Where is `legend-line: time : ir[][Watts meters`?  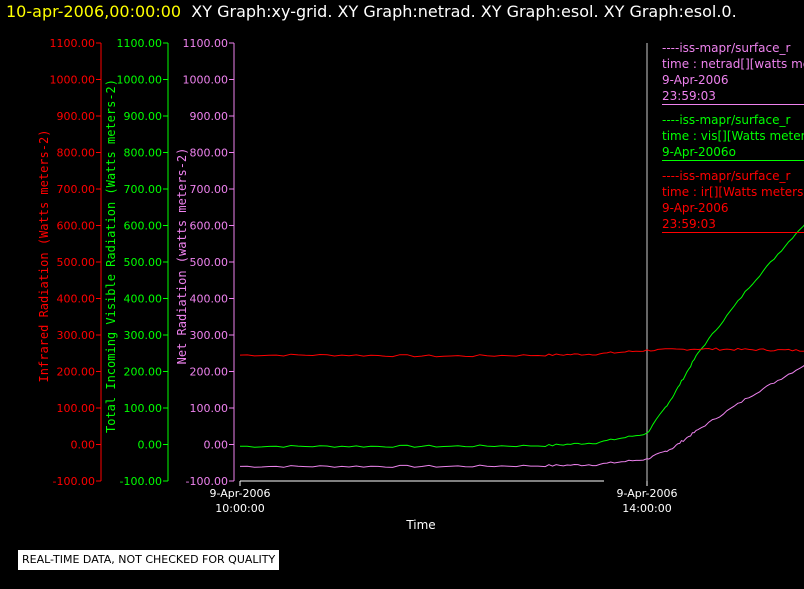
legend-line: time : ir[][Watts meters is located at coordinates (733, 192).